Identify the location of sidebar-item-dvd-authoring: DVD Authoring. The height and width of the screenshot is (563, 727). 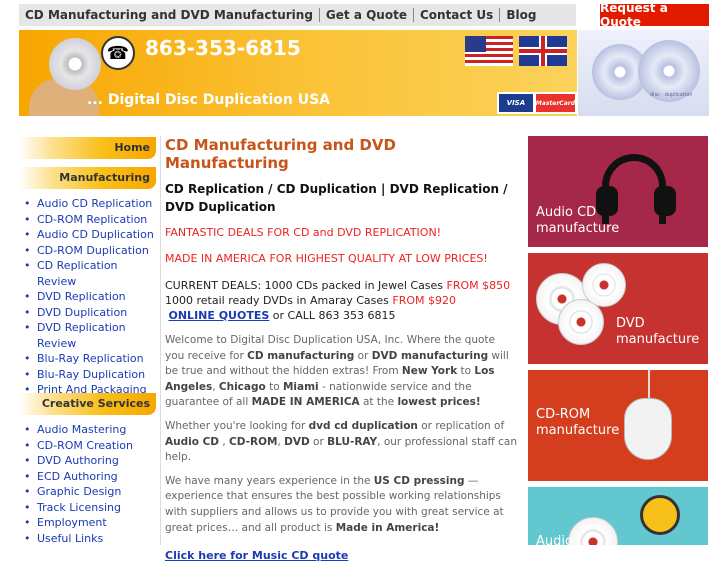
(89, 461).